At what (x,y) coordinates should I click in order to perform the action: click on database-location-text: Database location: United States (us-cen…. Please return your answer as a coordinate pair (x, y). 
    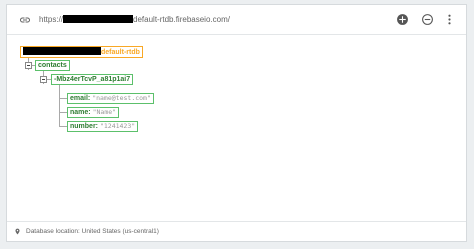
    Looking at the image, I should click on (92, 231).